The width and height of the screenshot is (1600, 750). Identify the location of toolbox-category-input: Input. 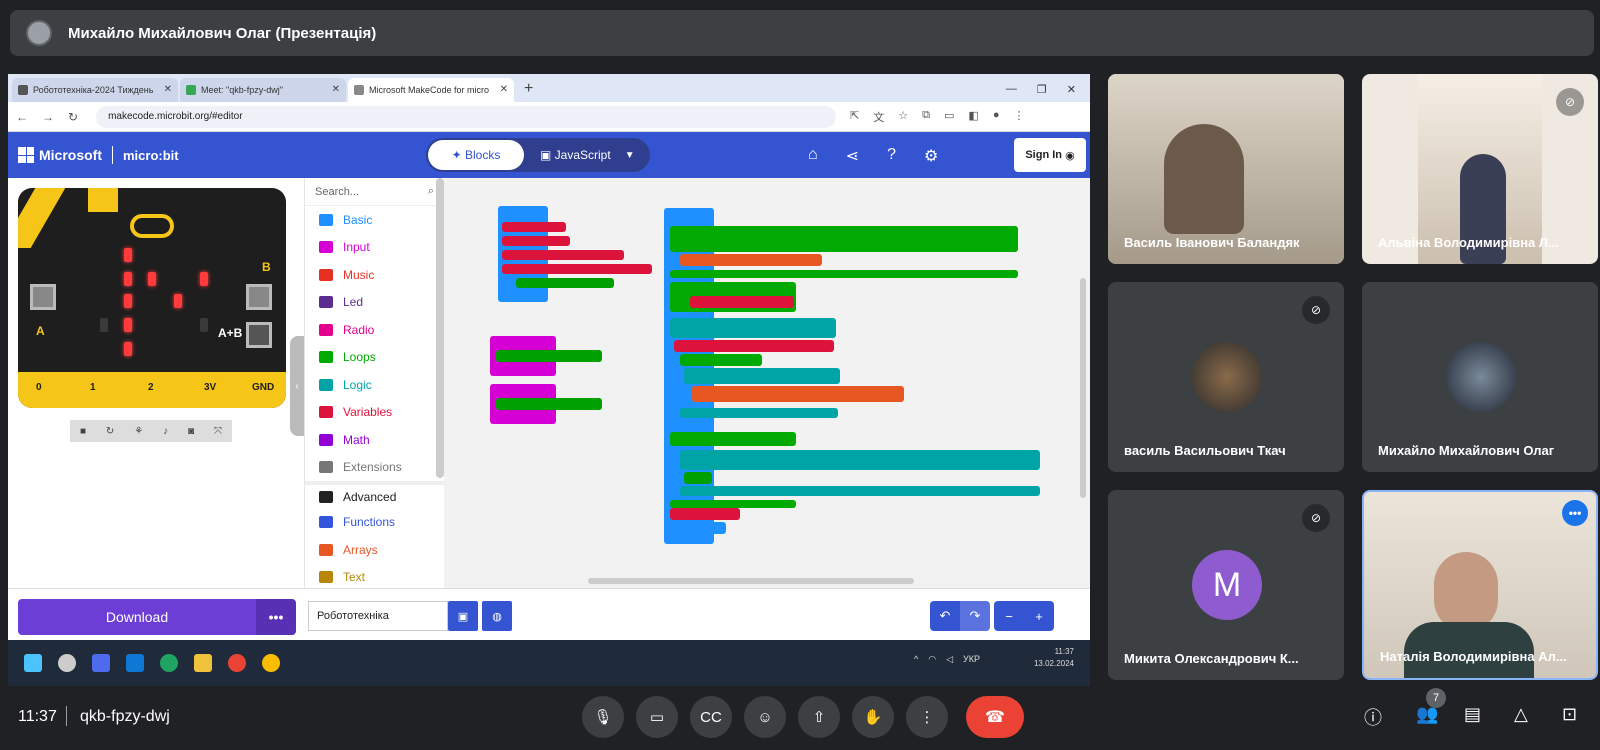
(374, 248).